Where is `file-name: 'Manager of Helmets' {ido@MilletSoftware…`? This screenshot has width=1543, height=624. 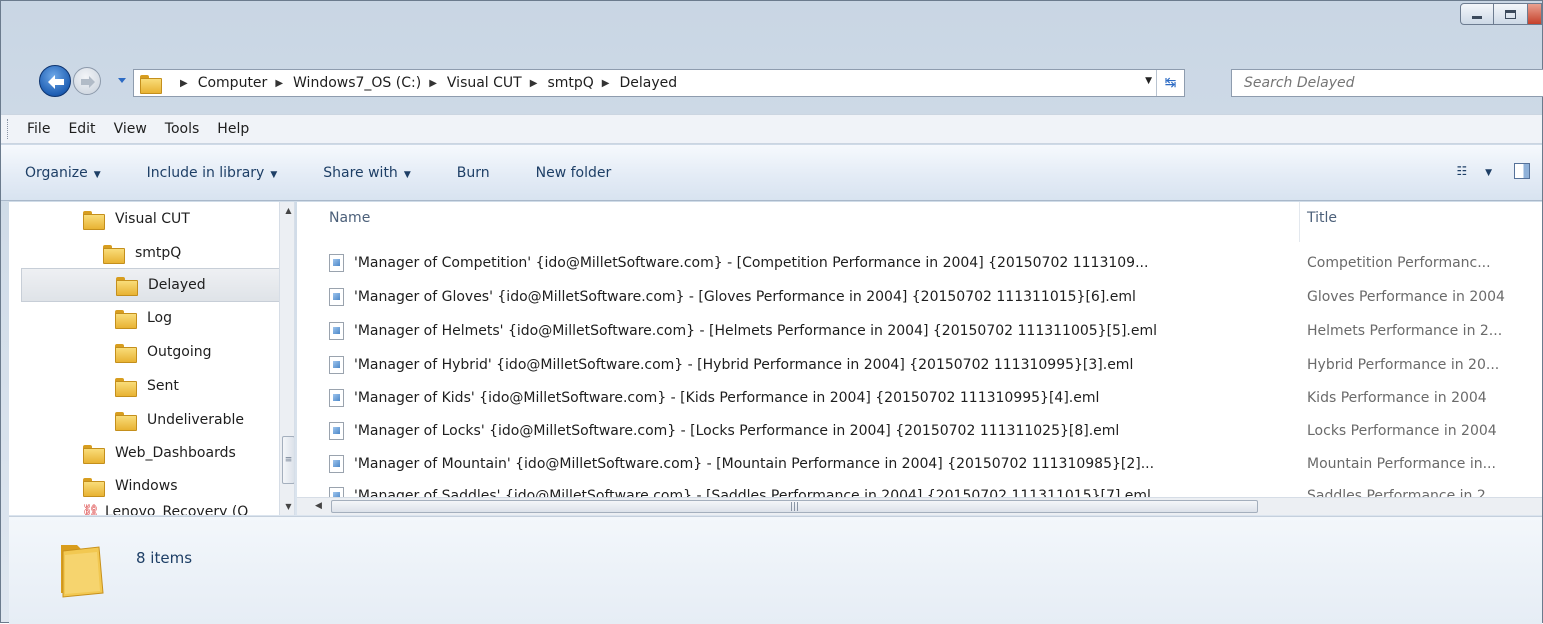 file-name: 'Manager of Helmets' {ido@MilletSoftware… is located at coordinates (756, 331).